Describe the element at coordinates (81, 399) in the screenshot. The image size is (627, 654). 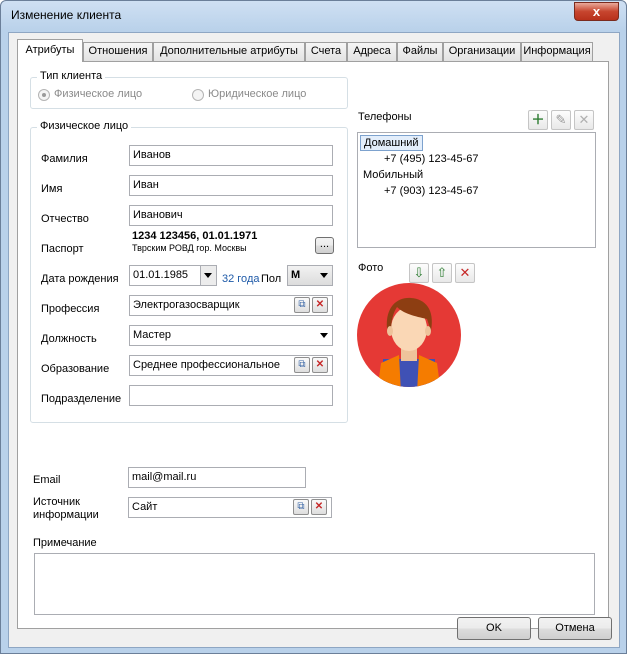
I see `department-label: Подразделение` at that location.